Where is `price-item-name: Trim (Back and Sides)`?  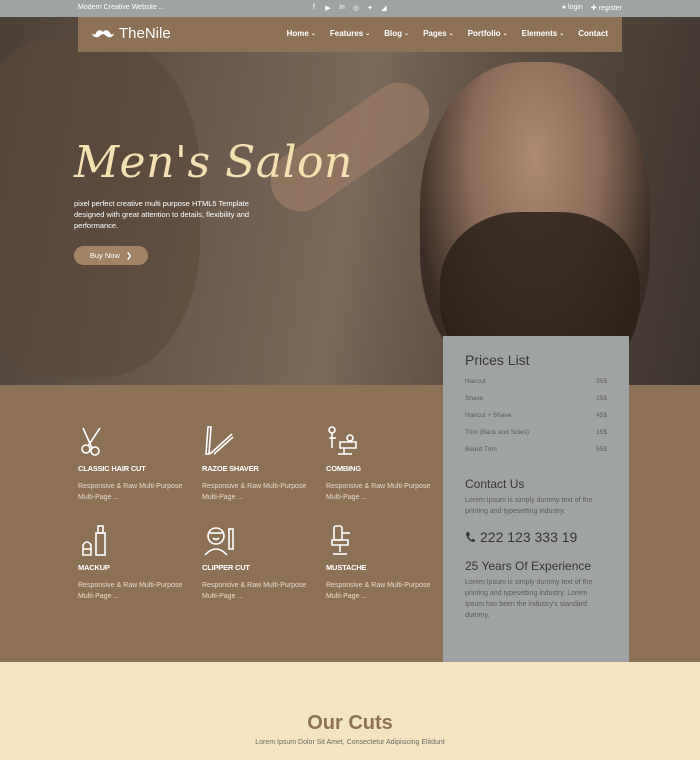 price-item-name: Trim (Back and Sides) is located at coordinates (497, 432).